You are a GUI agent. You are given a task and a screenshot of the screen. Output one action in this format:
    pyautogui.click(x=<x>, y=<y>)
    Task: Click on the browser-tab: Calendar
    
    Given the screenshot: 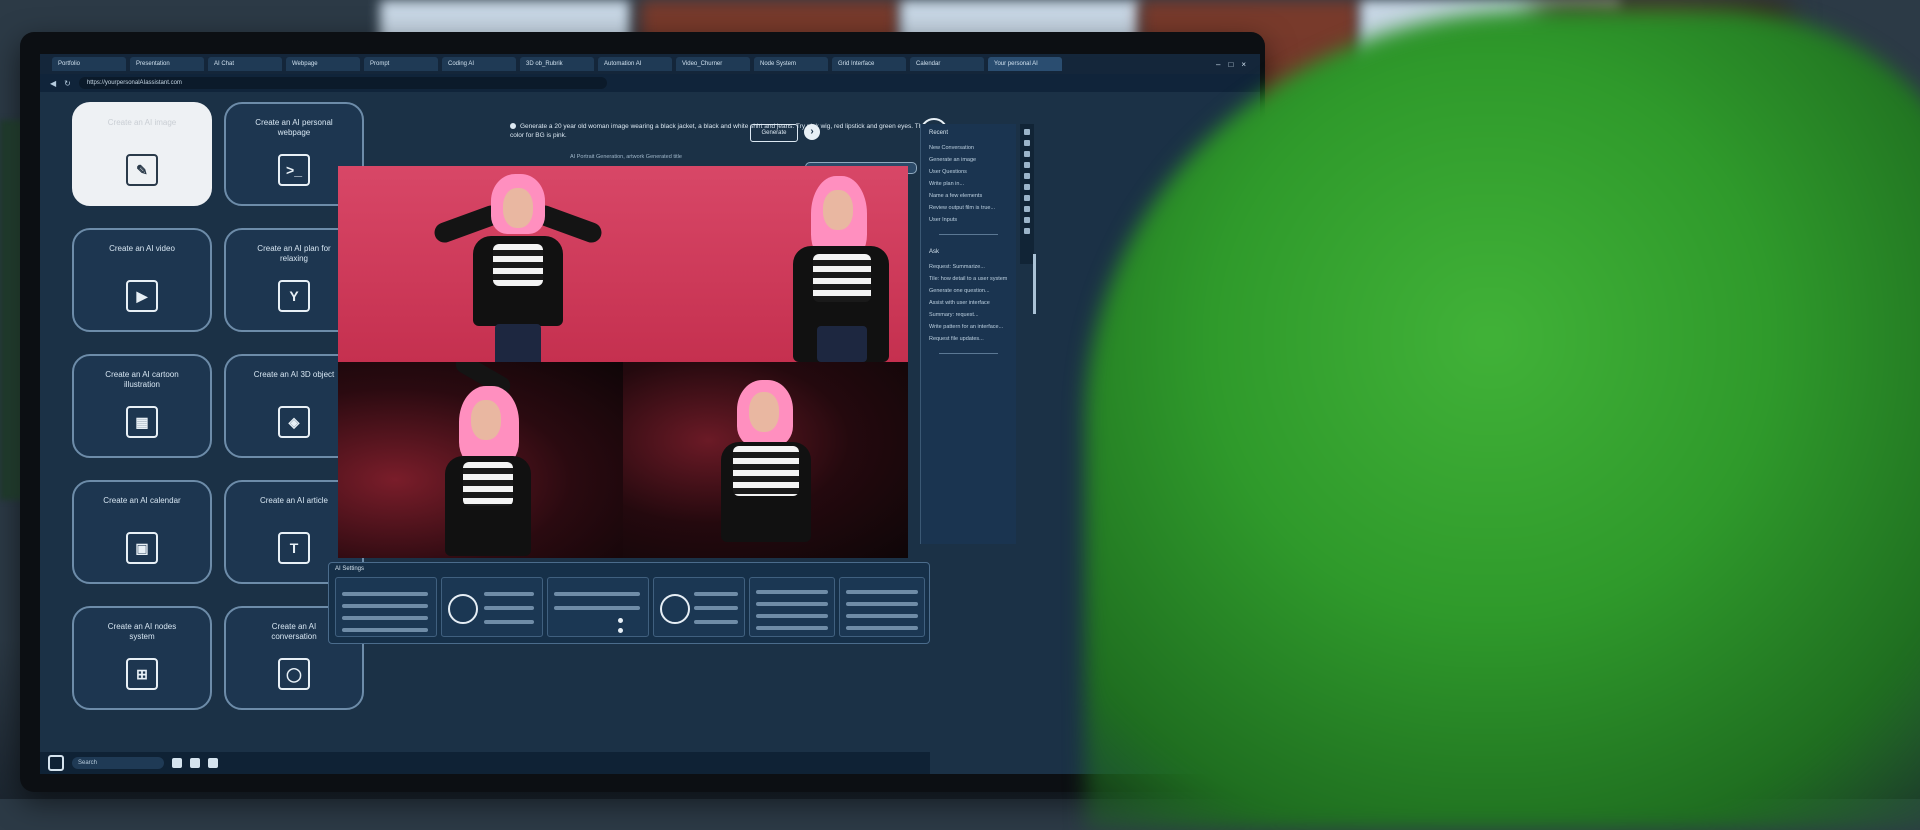 What is the action you would take?
    pyautogui.click(x=947, y=64)
    